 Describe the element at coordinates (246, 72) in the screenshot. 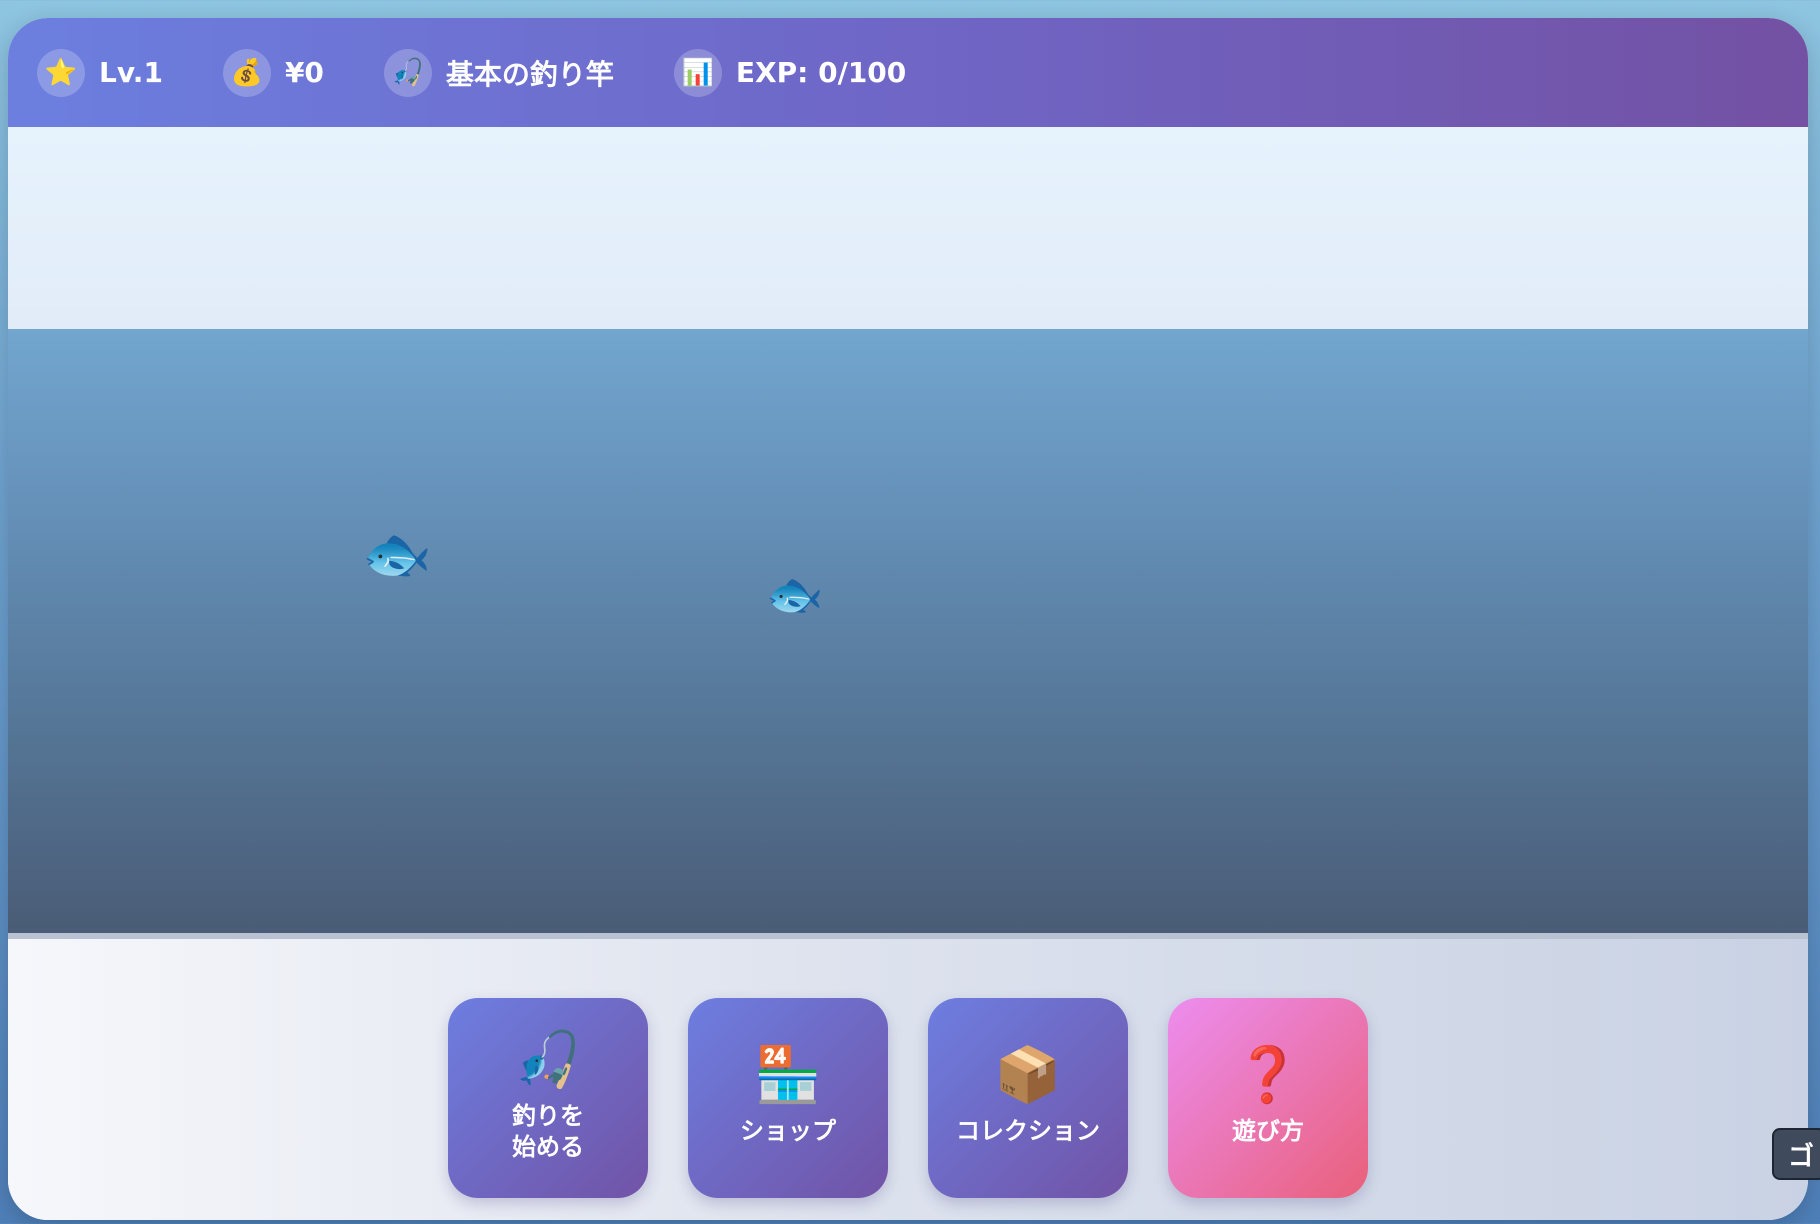

I see `money-bag-icon: 💰` at that location.